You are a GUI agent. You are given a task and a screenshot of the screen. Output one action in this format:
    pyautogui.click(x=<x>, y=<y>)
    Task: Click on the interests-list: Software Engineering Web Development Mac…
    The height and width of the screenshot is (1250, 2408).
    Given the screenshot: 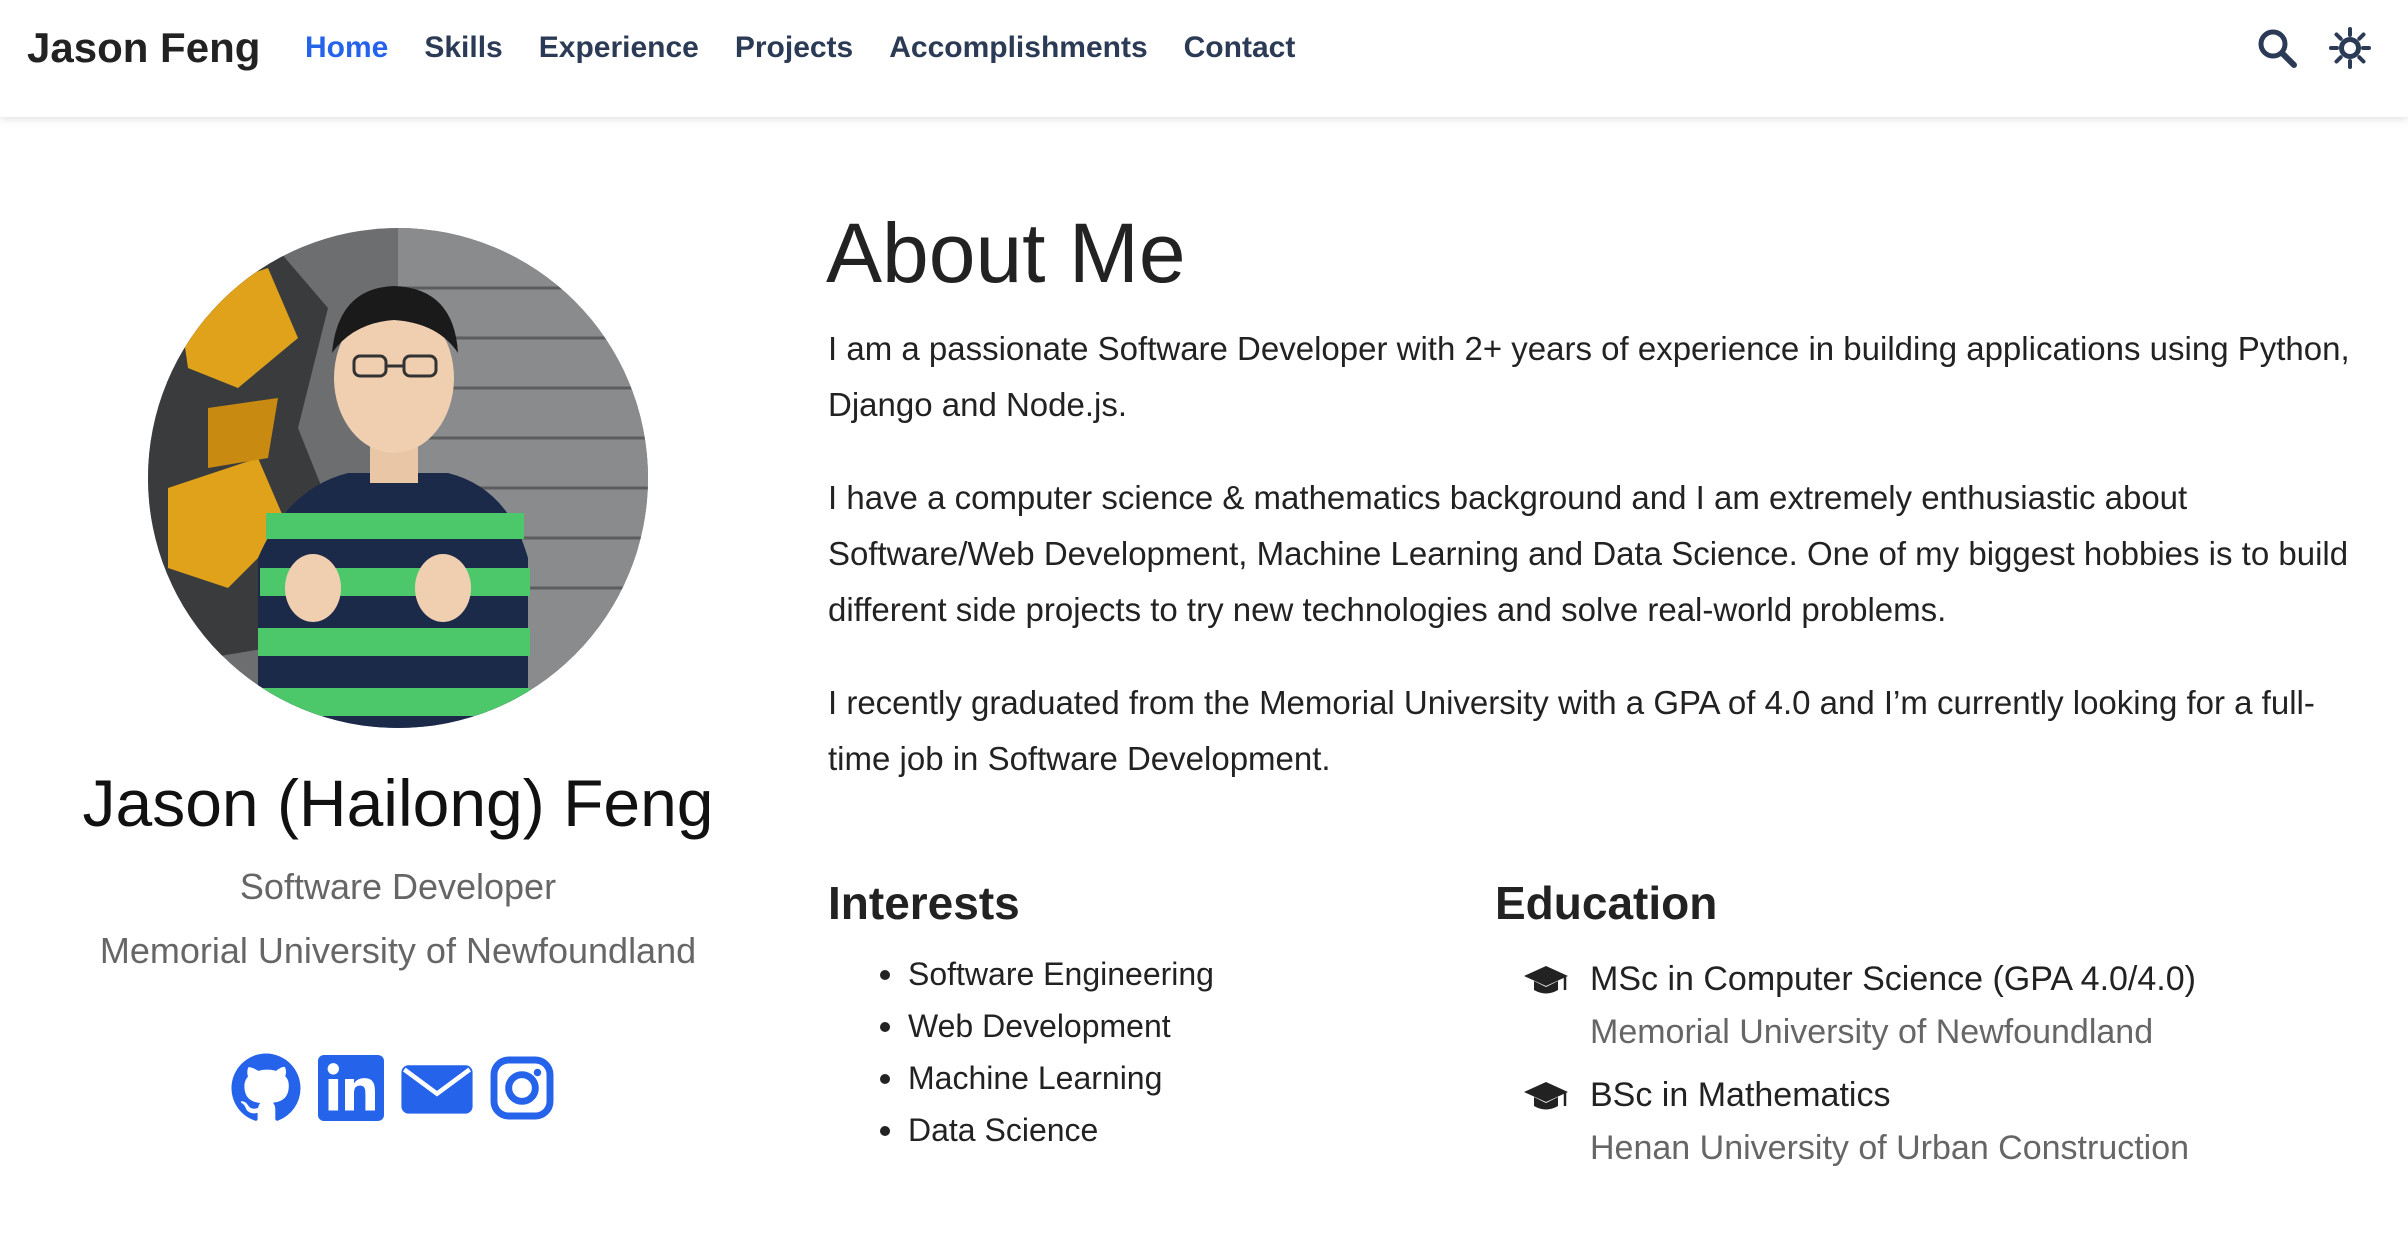 What is the action you would take?
    pyautogui.click(x=1047, y=1052)
    